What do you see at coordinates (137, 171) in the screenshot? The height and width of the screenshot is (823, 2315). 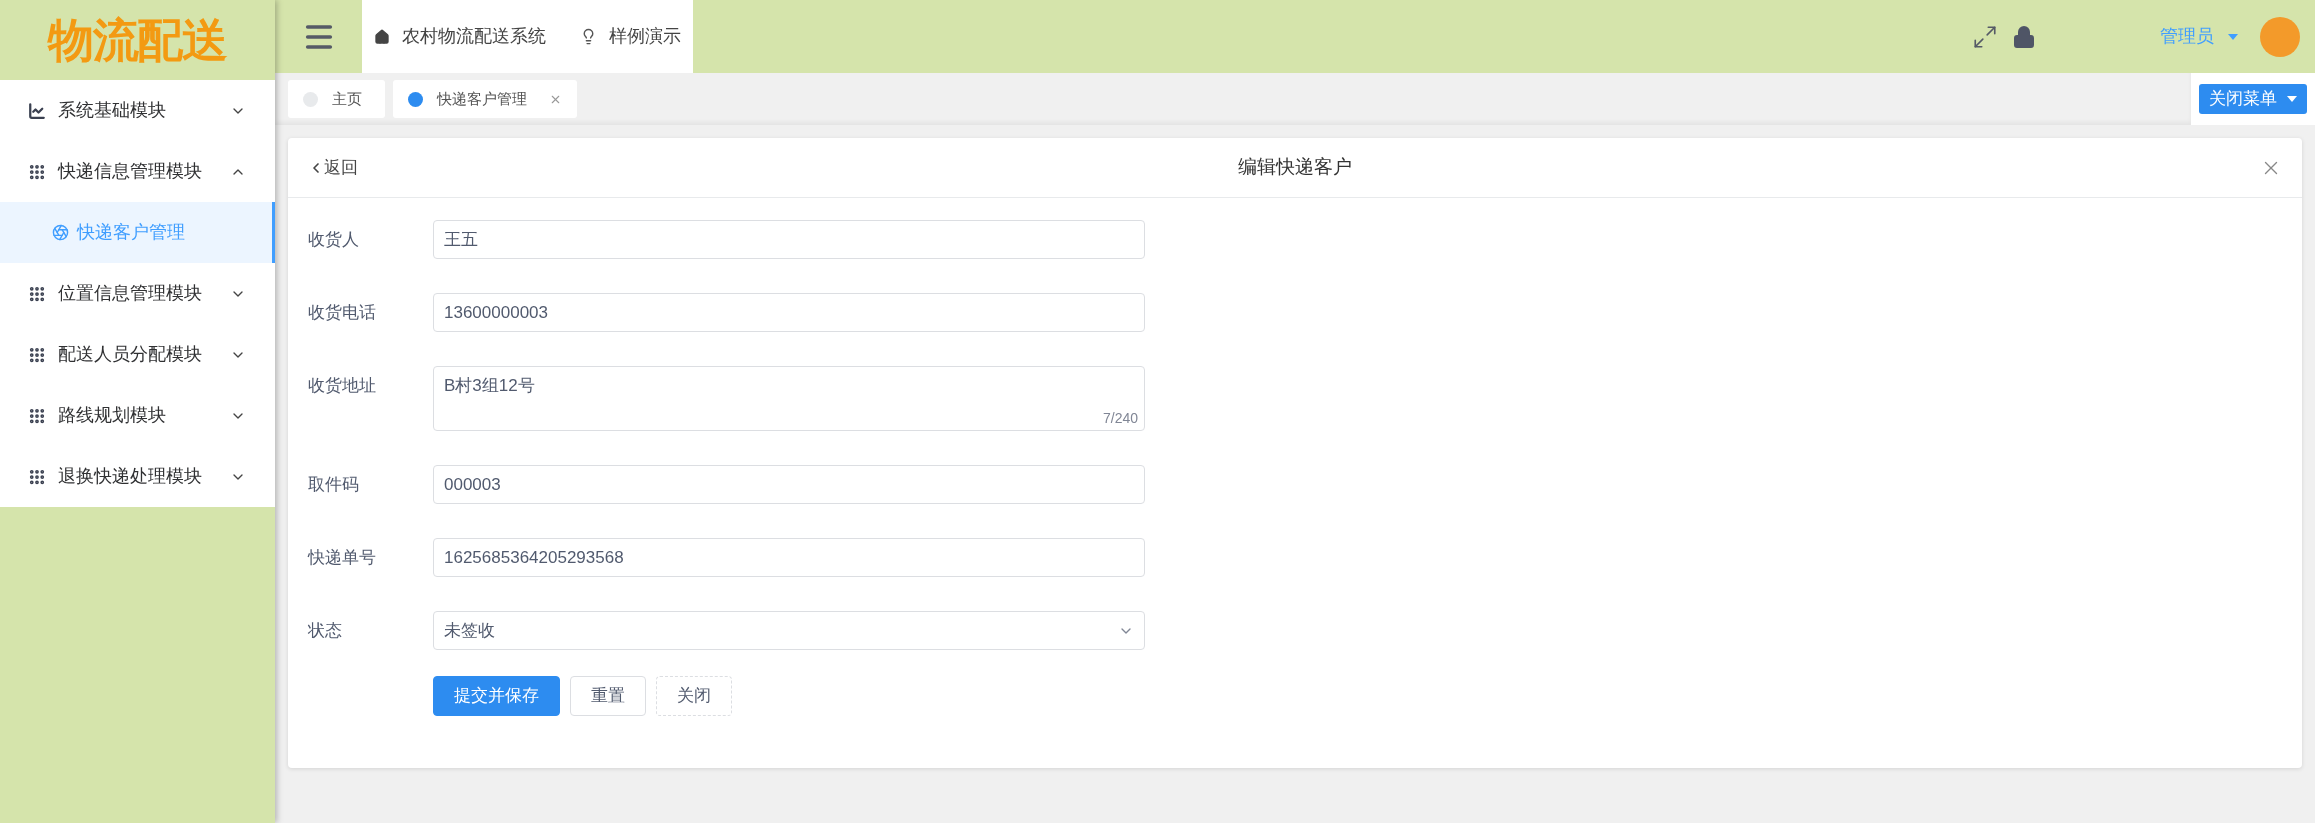 I see `sidebar-item: 快递信息管理模块` at bounding box center [137, 171].